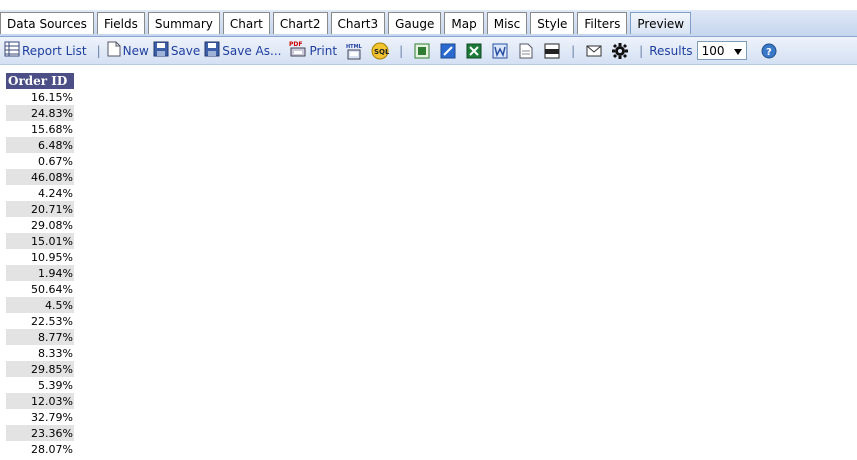 The image size is (857, 460). Describe the element at coordinates (40, 81) in the screenshot. I see `column-header-order-id: Order ID` at that location.